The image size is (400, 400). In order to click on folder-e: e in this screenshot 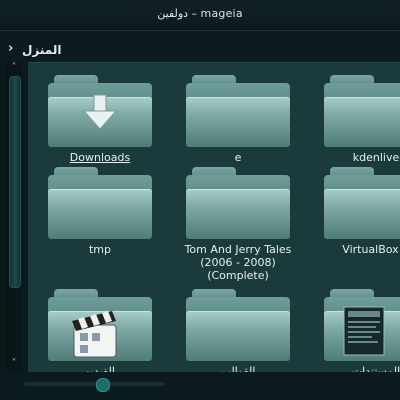, I will do `click(238, 119)`.